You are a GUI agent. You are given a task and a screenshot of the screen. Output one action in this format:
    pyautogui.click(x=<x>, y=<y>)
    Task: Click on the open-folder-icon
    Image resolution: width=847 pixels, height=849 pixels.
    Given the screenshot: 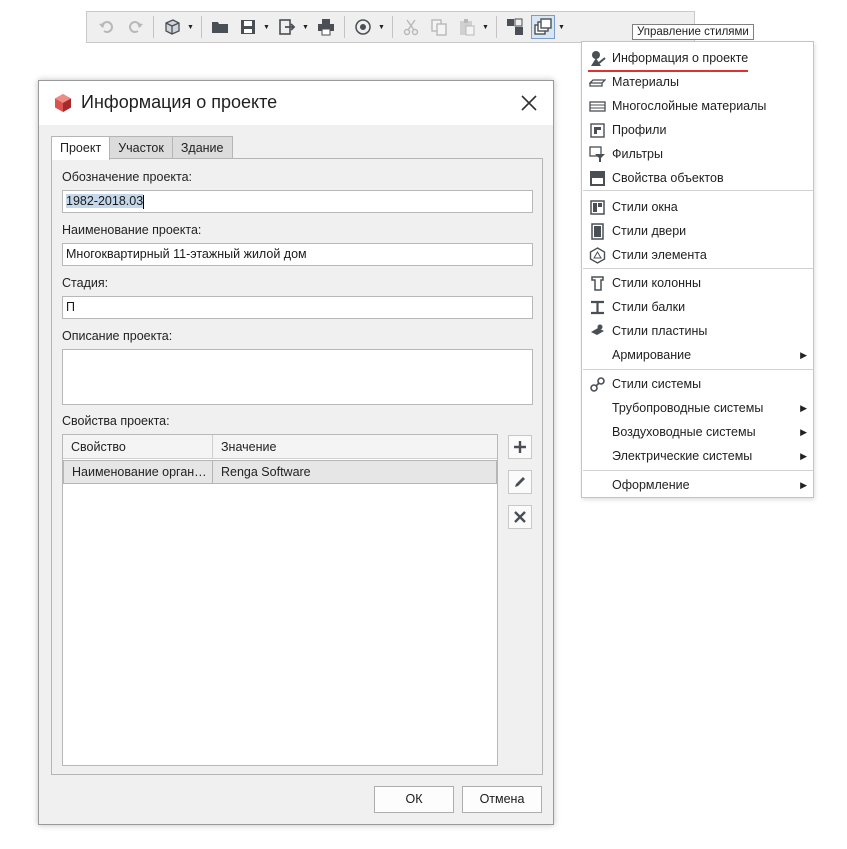 What is the action you would take?
    pyautogui.click(x=220, y=27)
    